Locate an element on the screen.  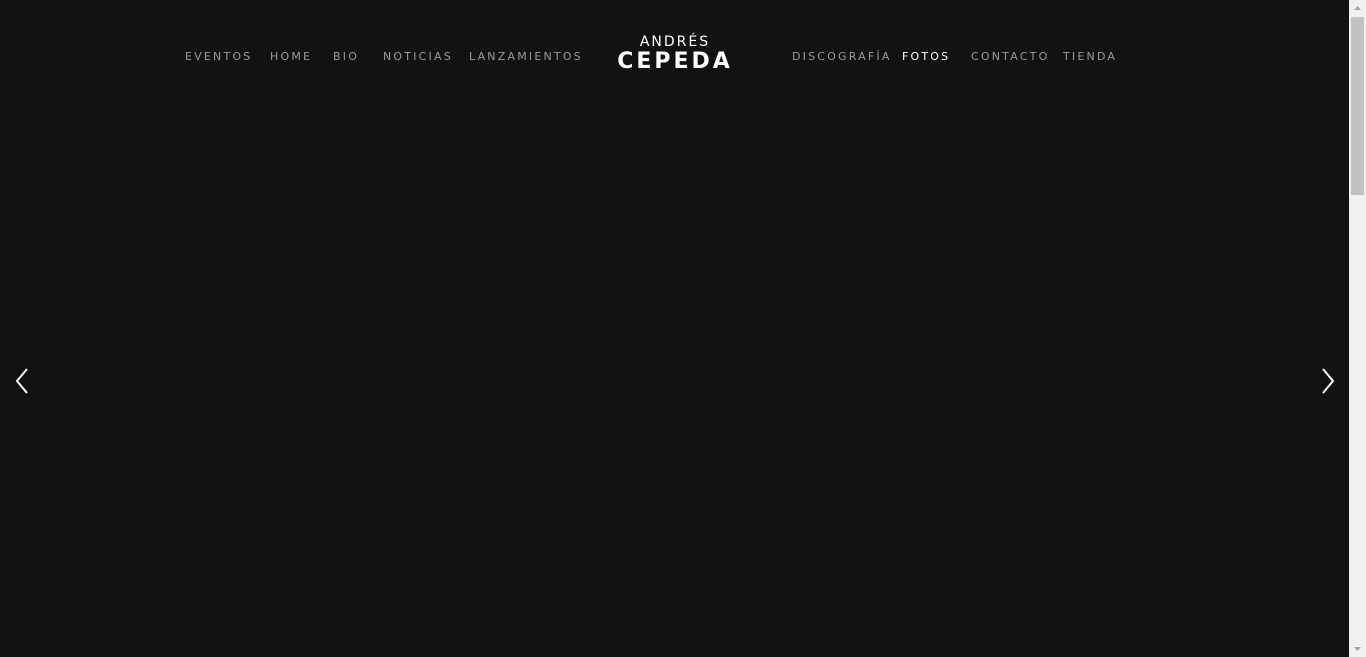
scrollbar-thumb is located at coordinates (1357, 106).